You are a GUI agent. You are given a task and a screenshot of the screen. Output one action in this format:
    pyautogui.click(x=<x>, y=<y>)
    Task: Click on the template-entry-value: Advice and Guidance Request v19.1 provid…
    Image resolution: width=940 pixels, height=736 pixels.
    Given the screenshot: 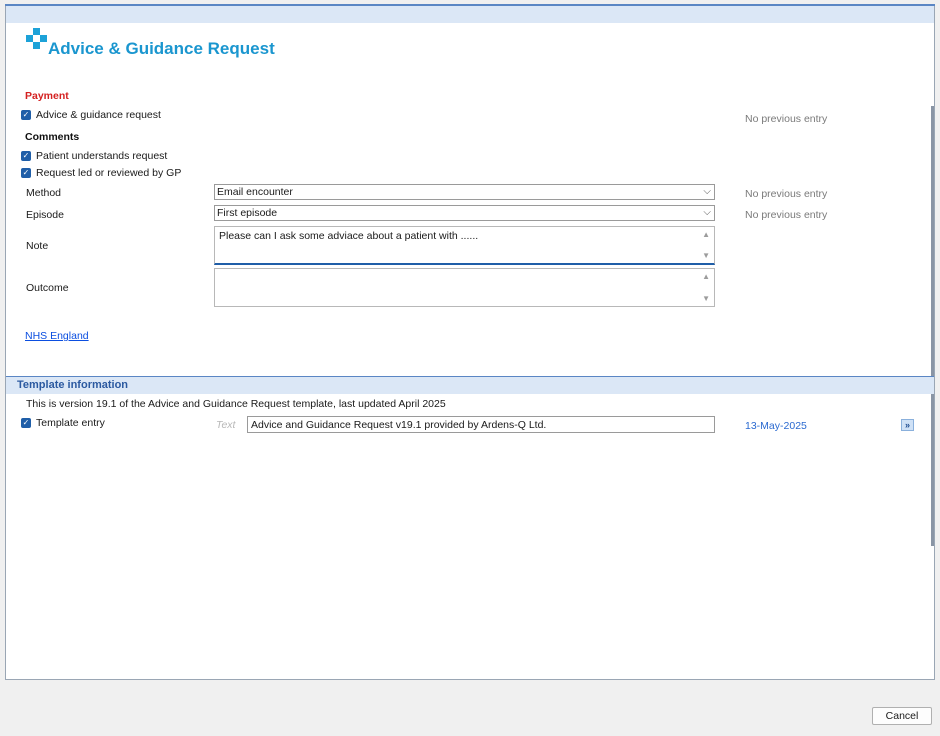 What is the action you would take?
    pyautogui.click(x=399, y=425)
    